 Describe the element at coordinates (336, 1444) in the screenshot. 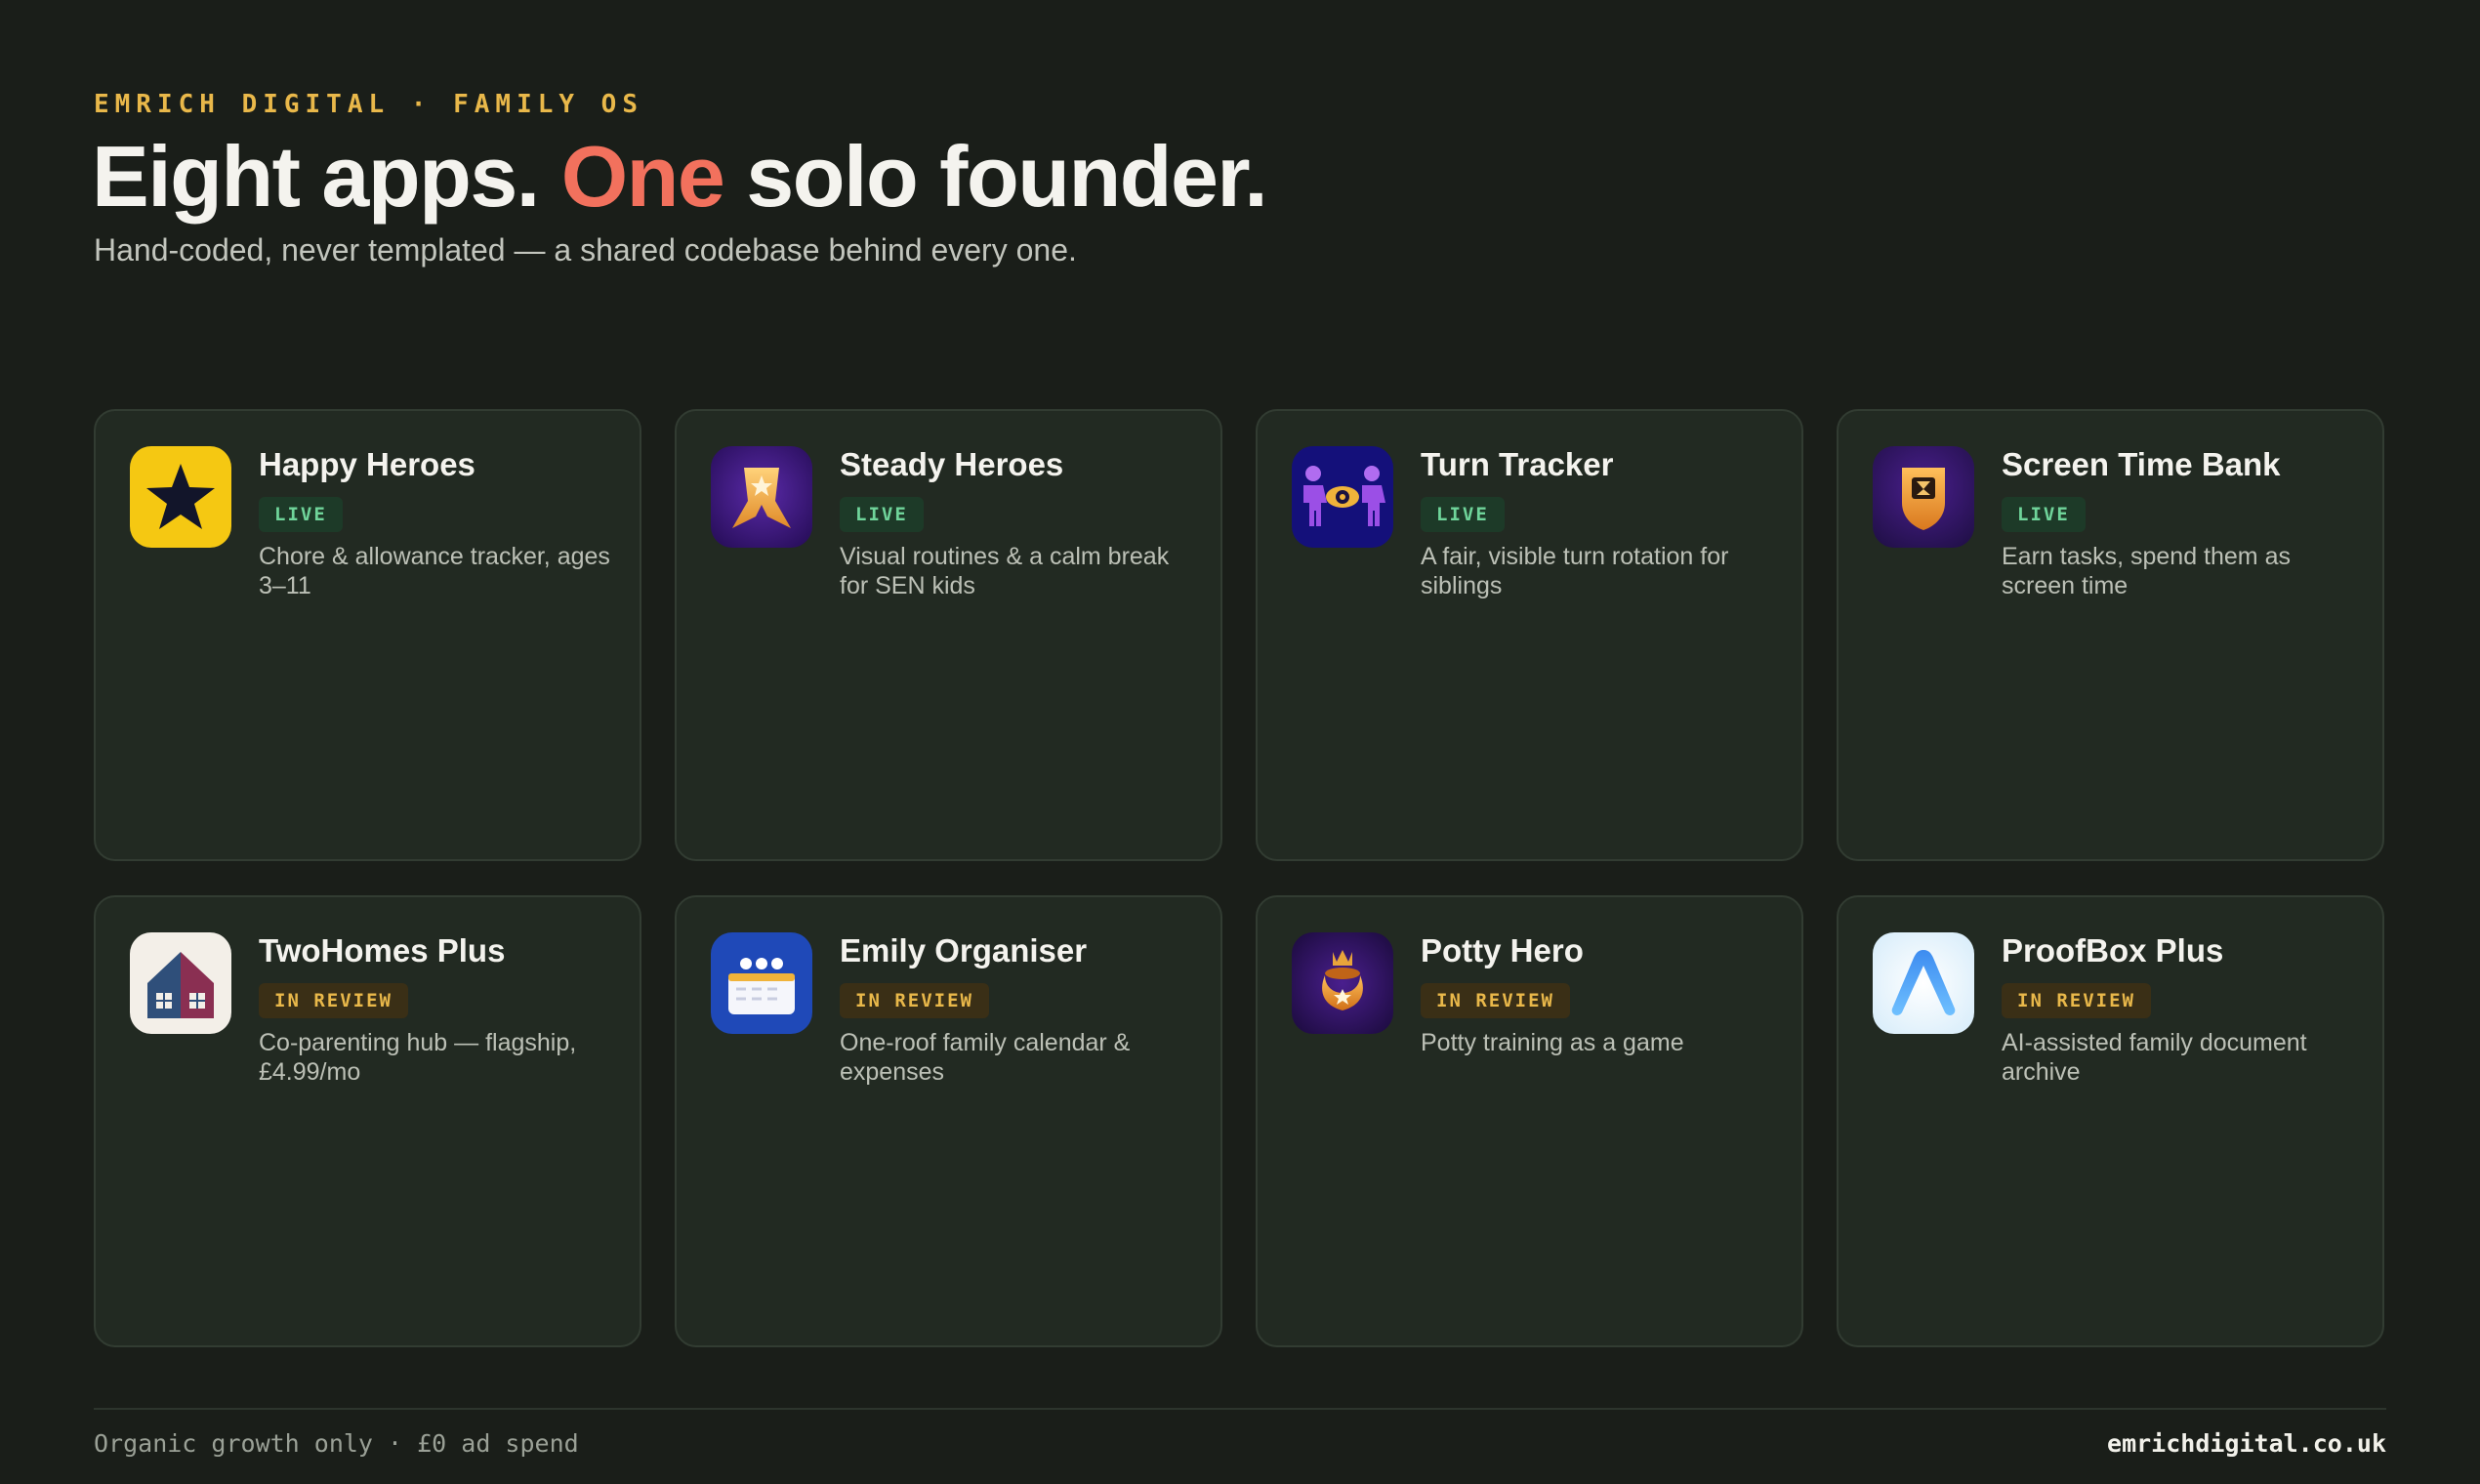

I see `footer-tagline: Organic growth only · £0 ad spend` at that location.